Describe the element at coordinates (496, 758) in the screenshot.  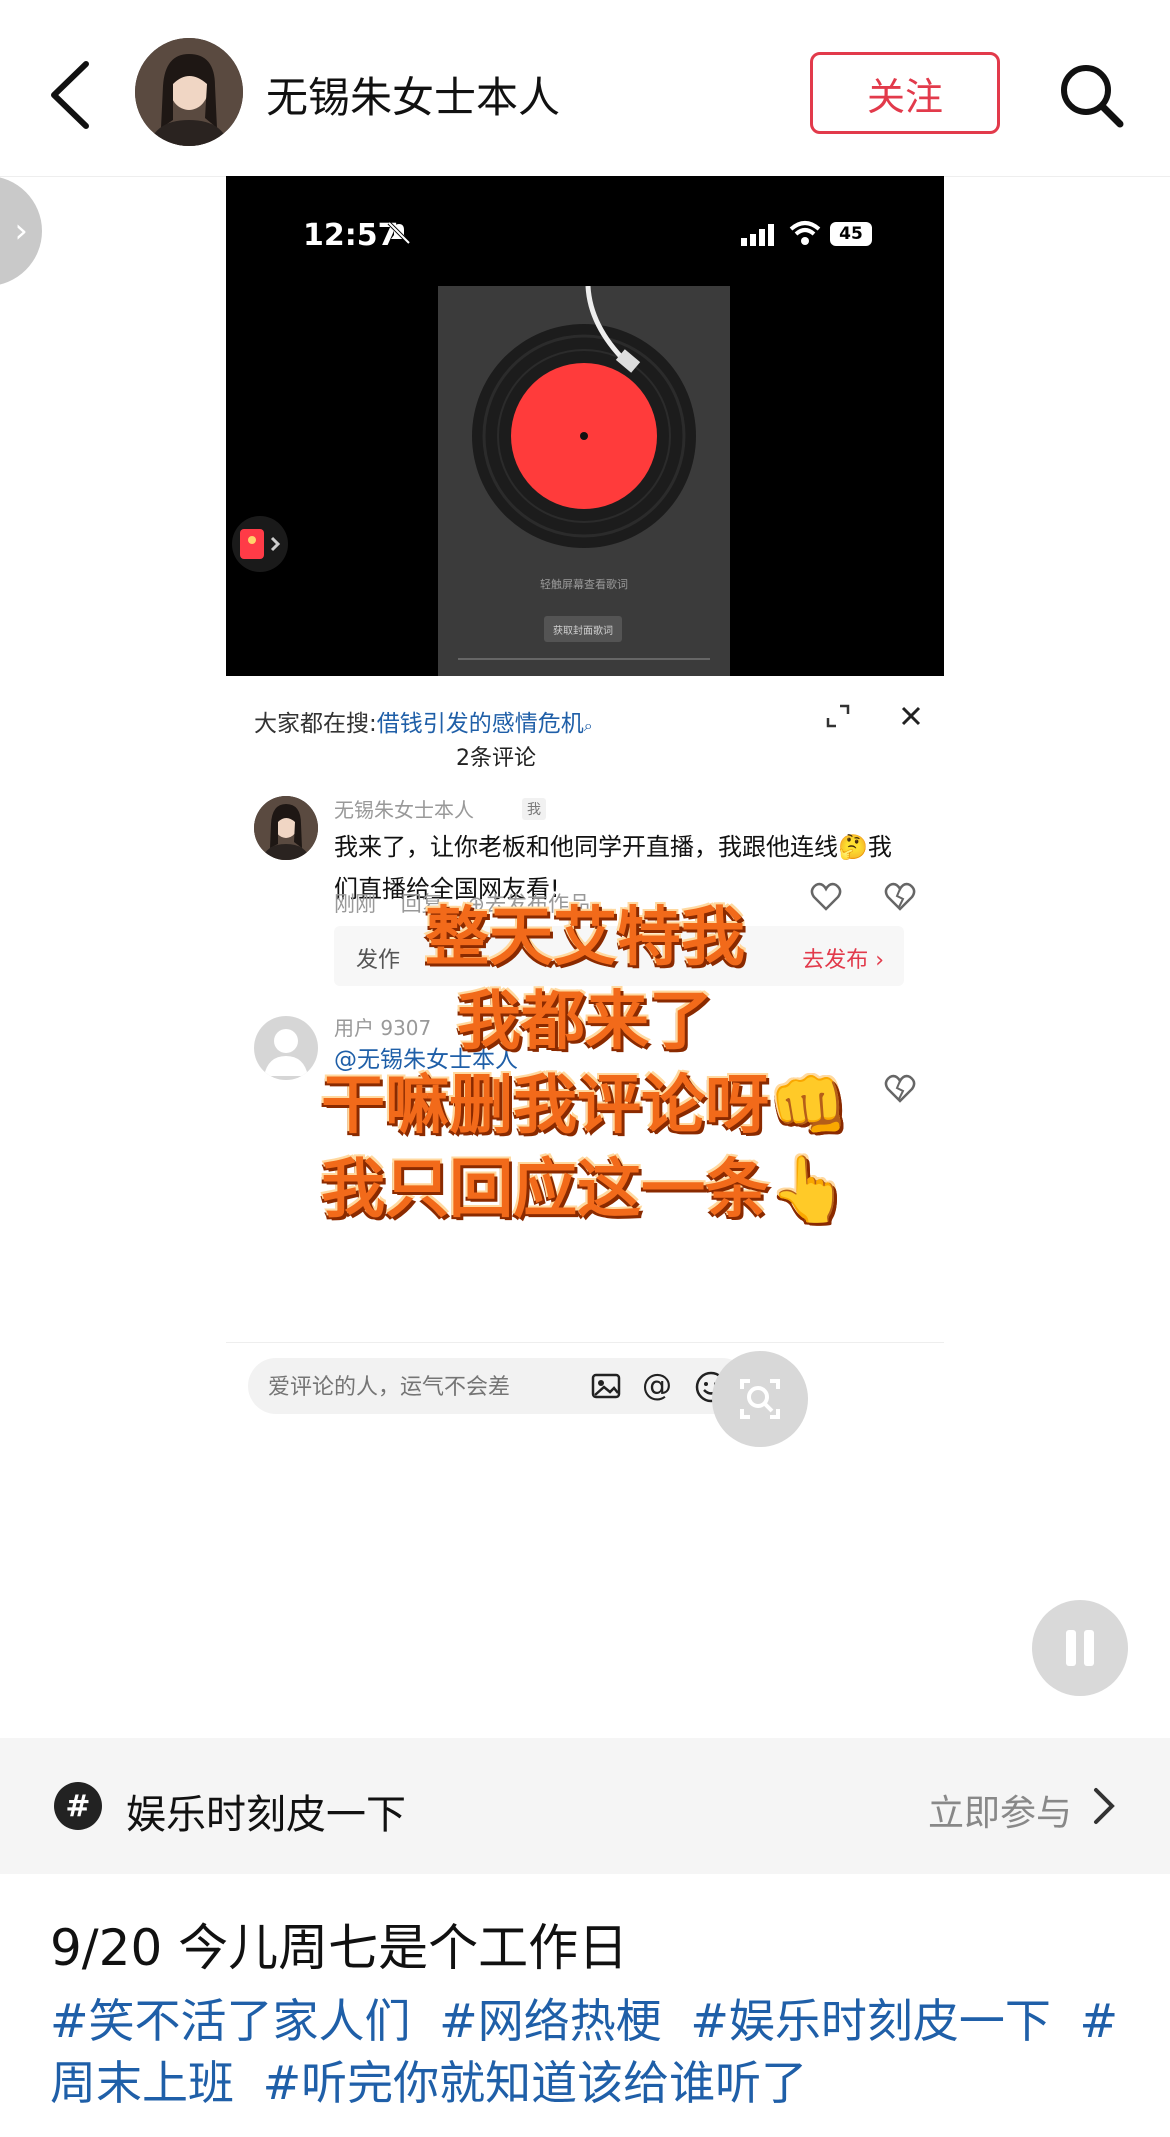
I see `comment-count: 2条评论` at that location.